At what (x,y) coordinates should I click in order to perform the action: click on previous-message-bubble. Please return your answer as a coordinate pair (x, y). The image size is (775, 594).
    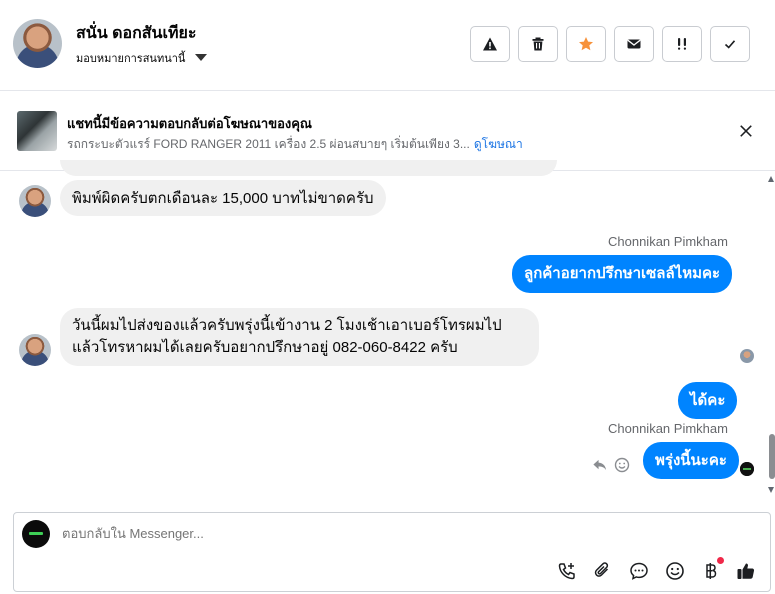
    Looking at the image, I should click on (308, 168).